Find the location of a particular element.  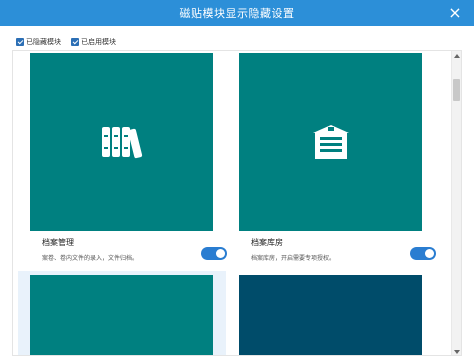

scroll-thumb is located at coordinates (456, 90).